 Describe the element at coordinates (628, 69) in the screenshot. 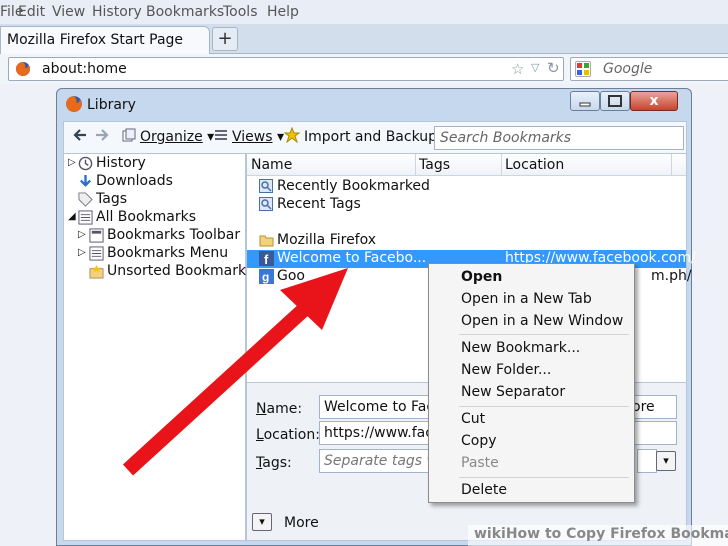

I see `search-placeholder: Google` at that location.